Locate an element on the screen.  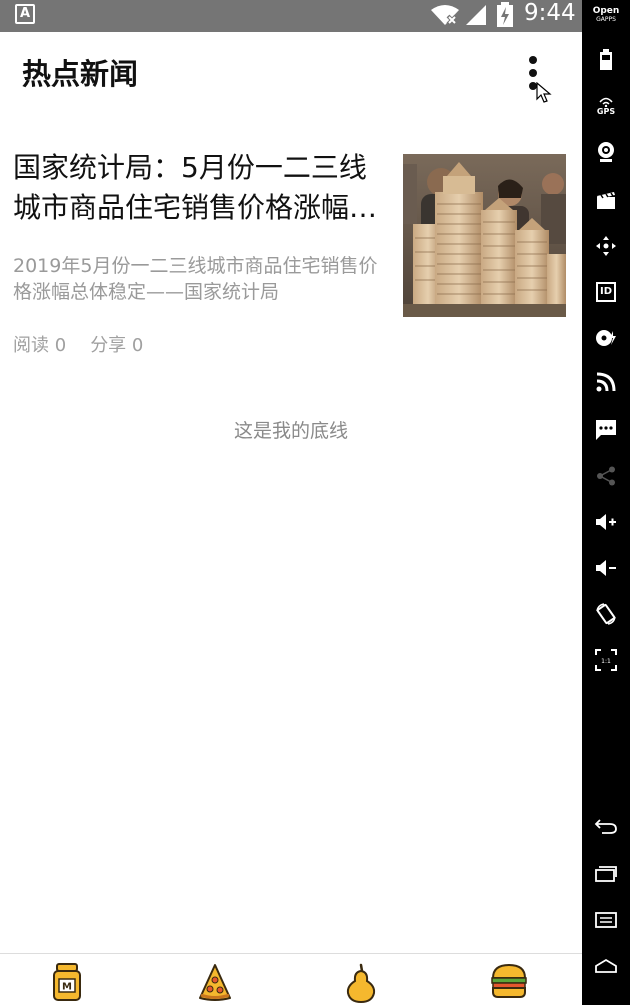
emulator-sidebar: Open GAPPS GPS ID 1:1 is located at coordinates (606, 502).